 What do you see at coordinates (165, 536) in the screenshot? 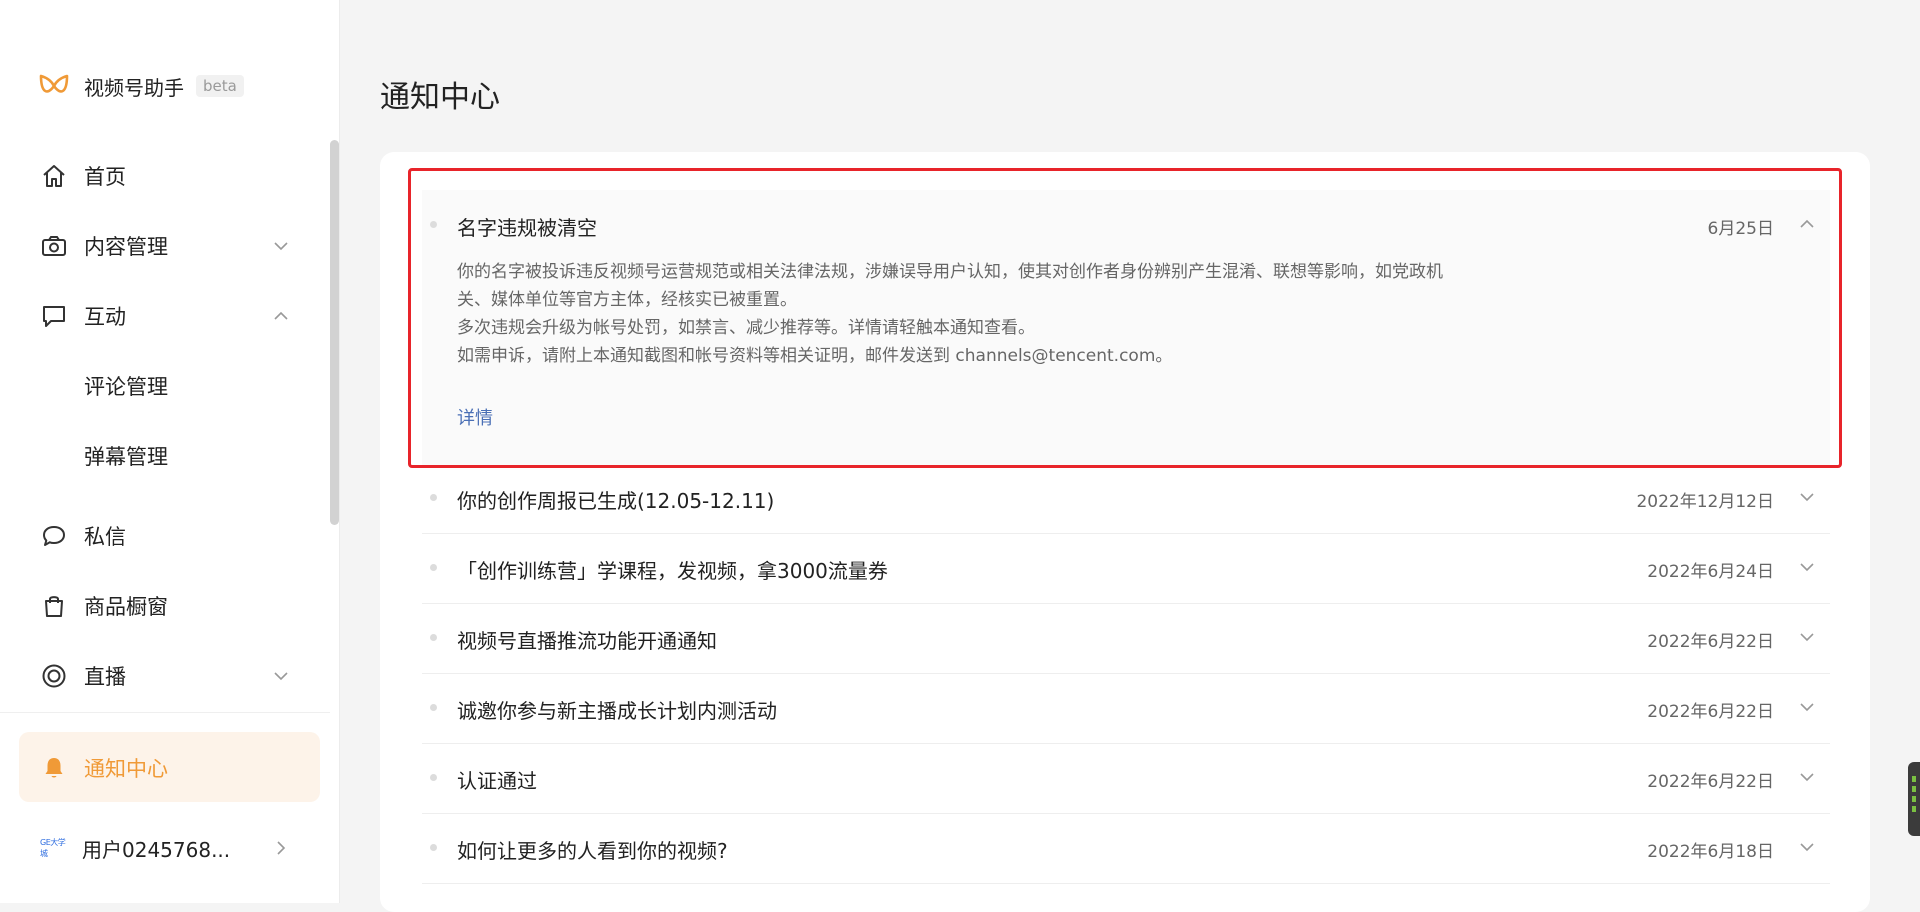
I see `sidebar-item-messages: 私信` at bounding box center [165, 536].